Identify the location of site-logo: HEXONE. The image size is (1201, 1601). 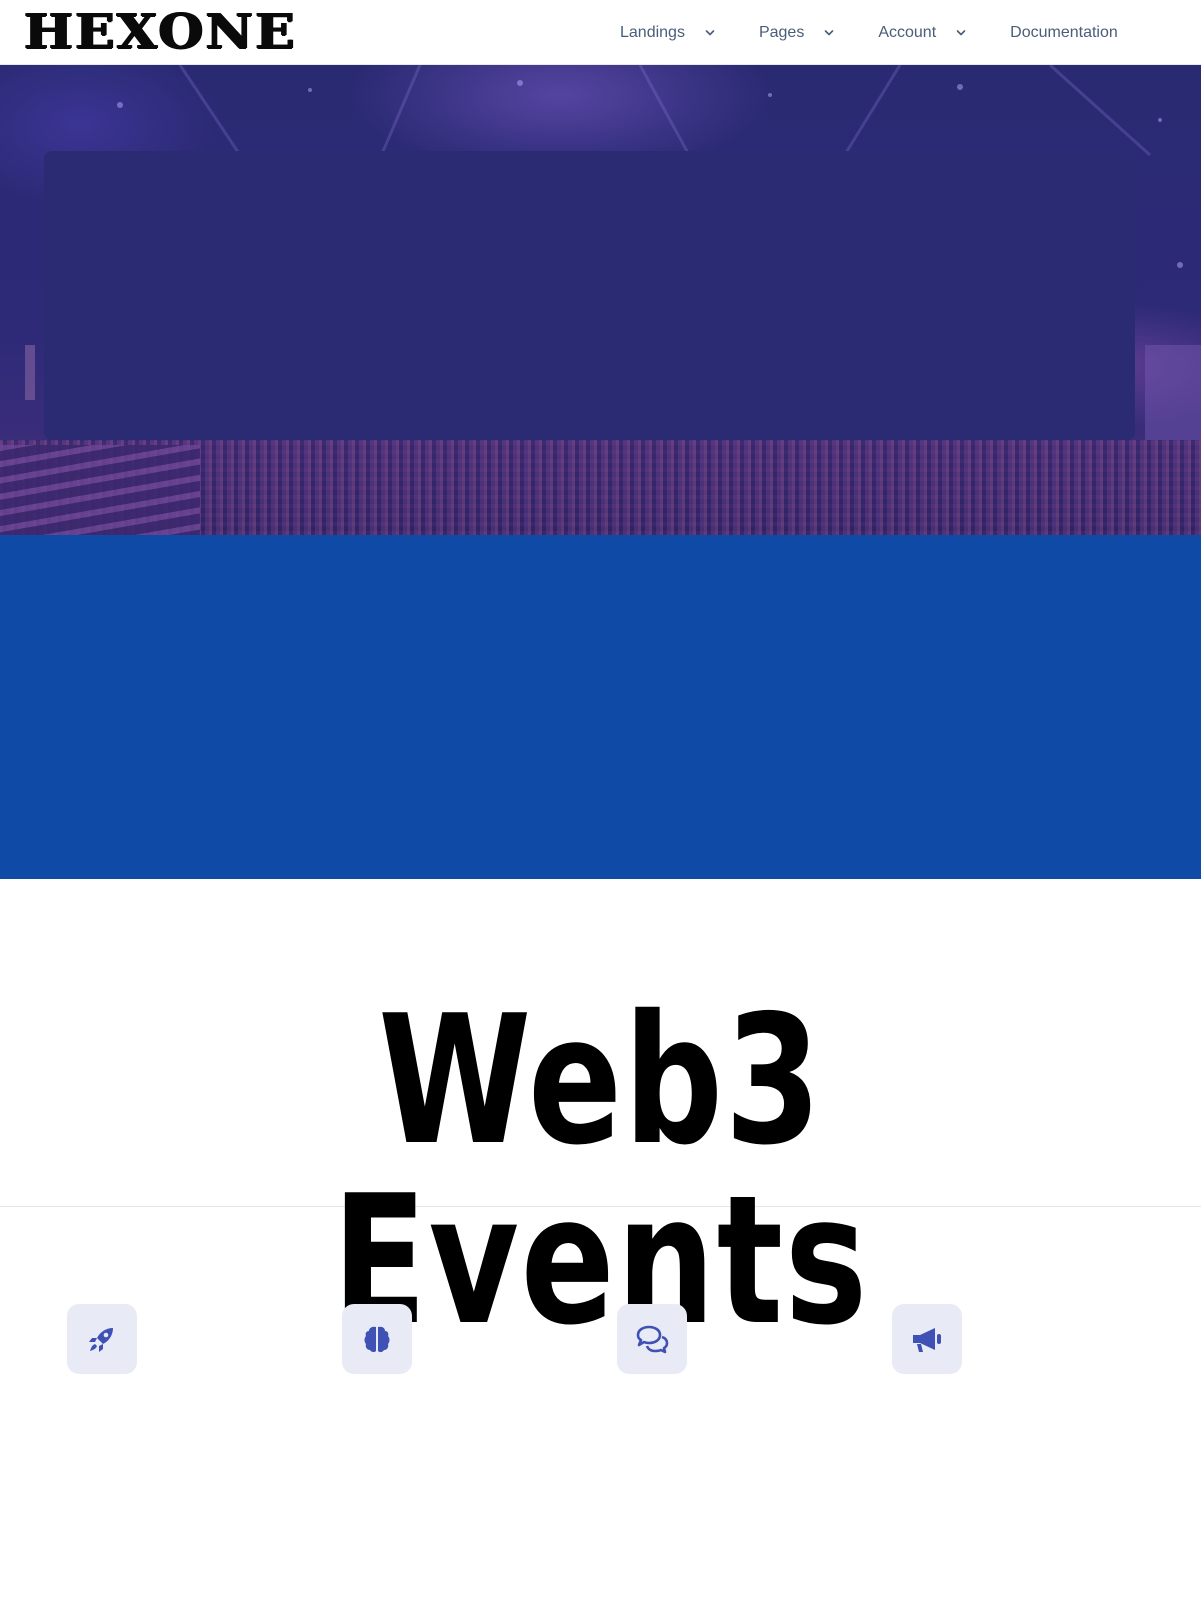
(160, 32).